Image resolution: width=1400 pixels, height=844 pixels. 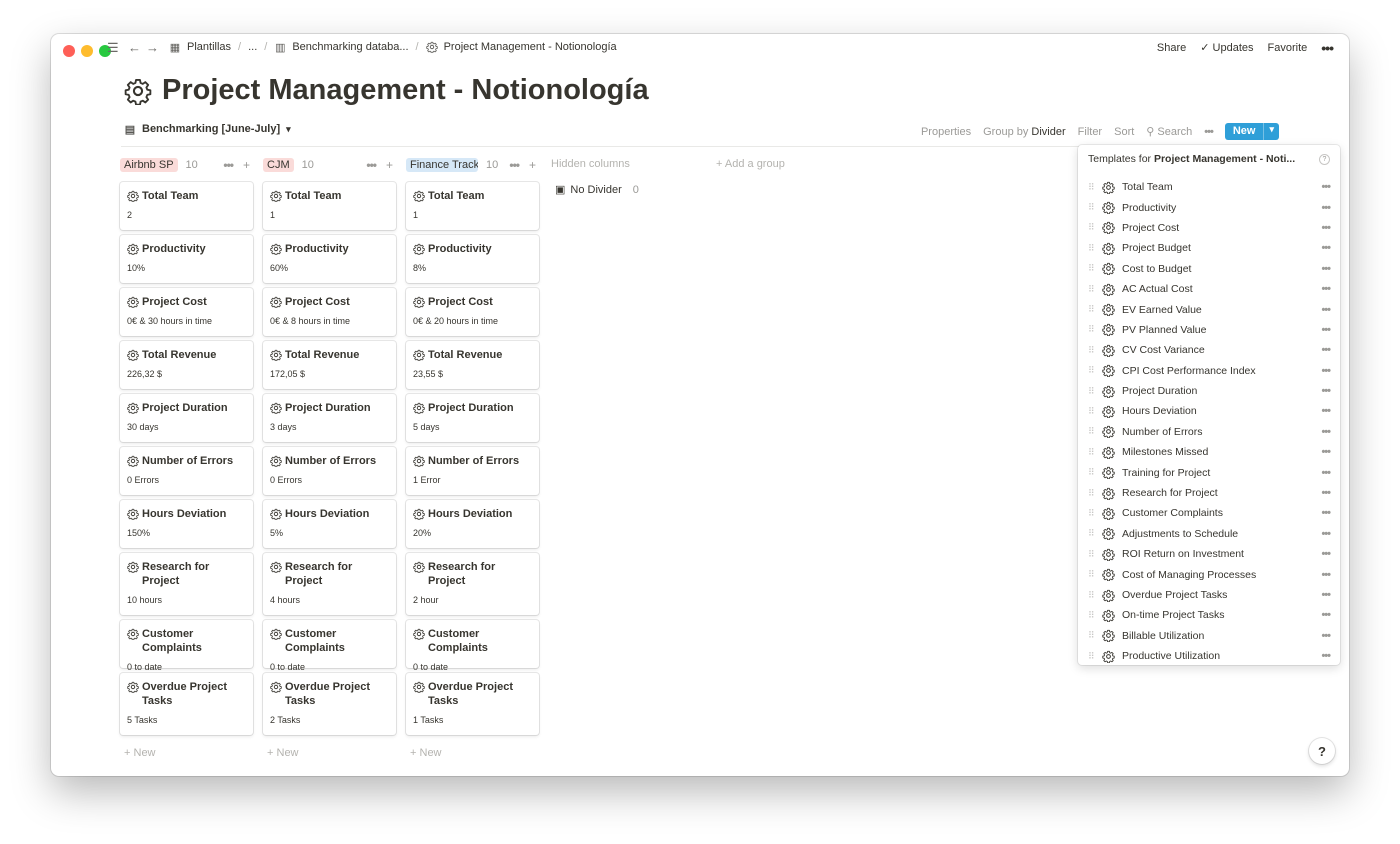 I want to click on more-options-icon: •••, so click(x=1327, y=48).